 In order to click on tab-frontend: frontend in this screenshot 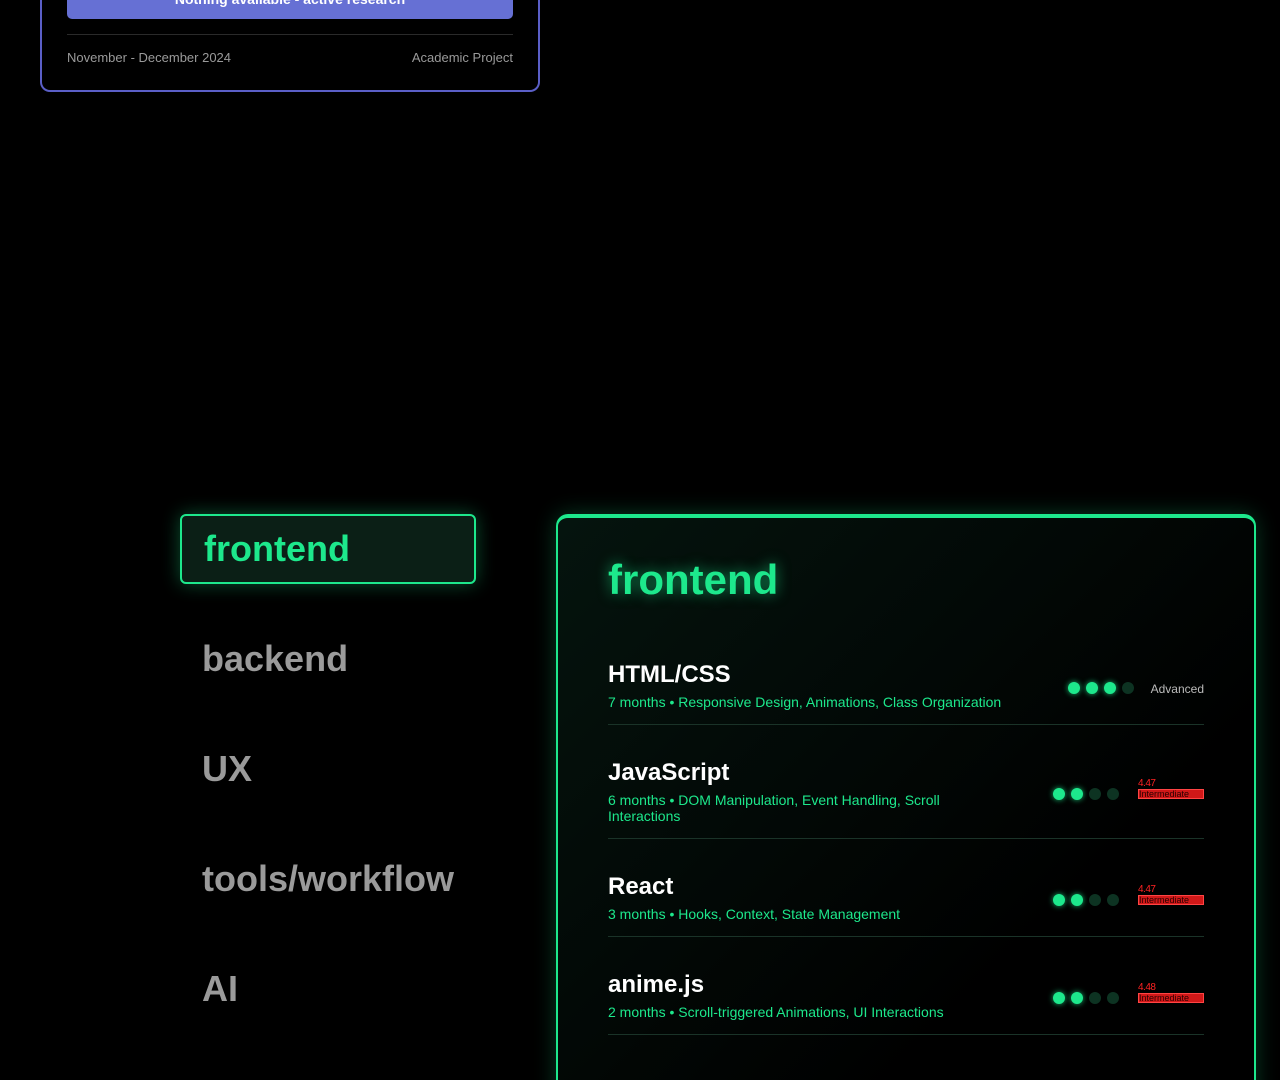, I will do `click(328, 549)`.